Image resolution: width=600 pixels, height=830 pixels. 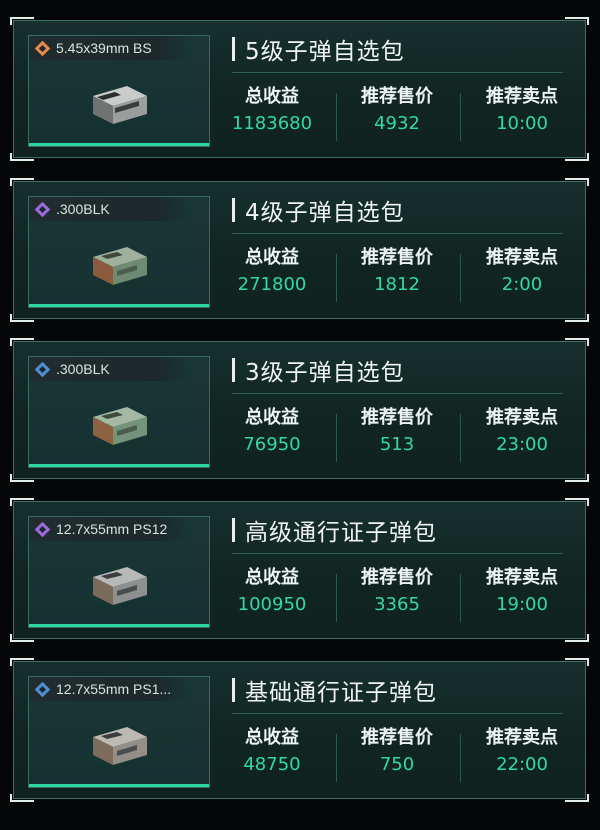 I want to click on ammo-item-slot: 5.45x39mm BS, so click(x=119, y=91).